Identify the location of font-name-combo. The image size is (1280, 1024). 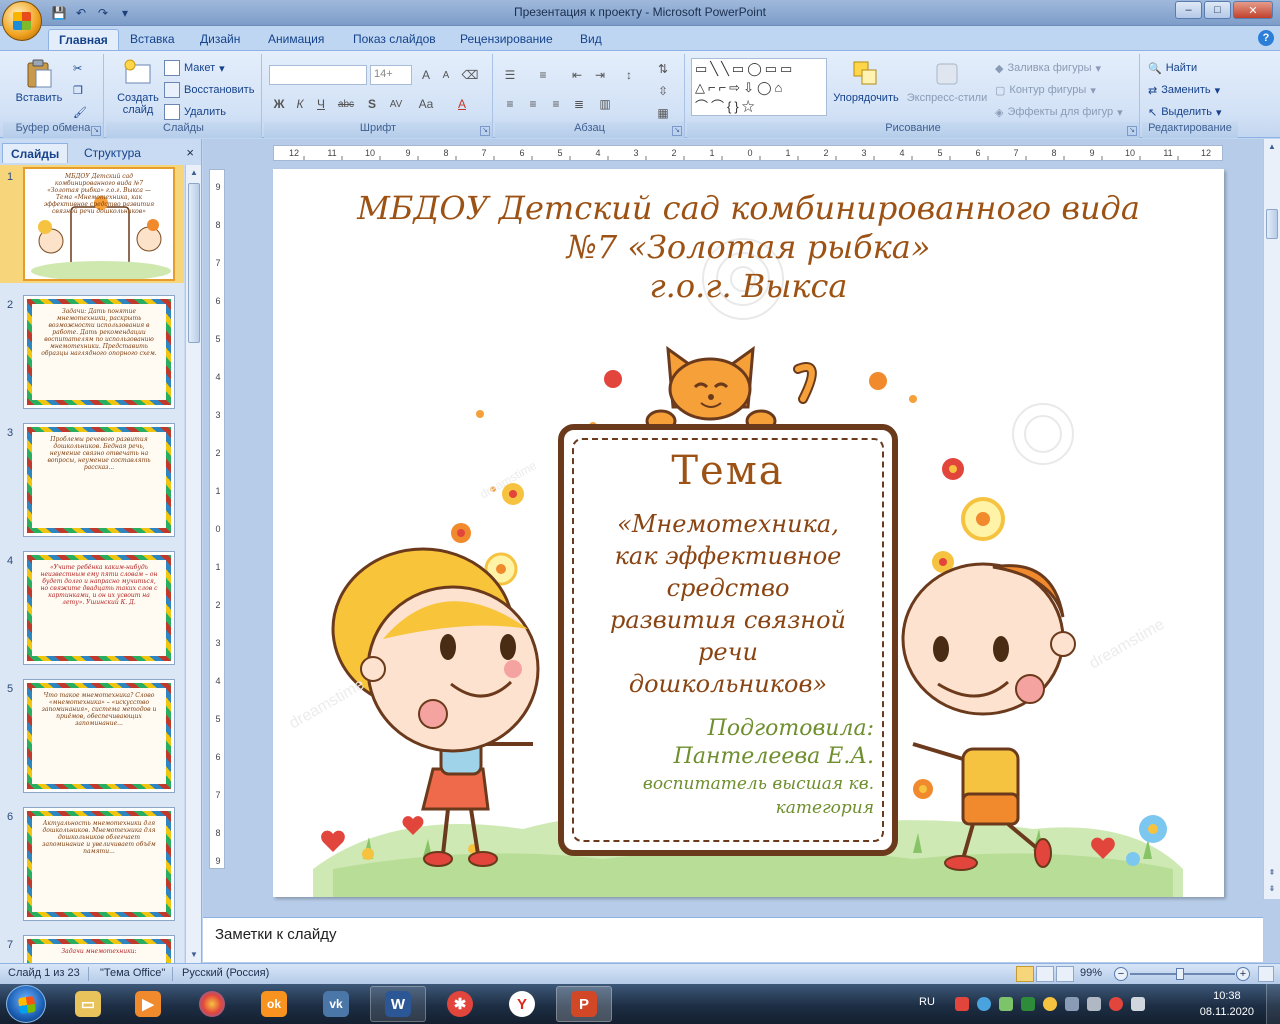
(318, 75).